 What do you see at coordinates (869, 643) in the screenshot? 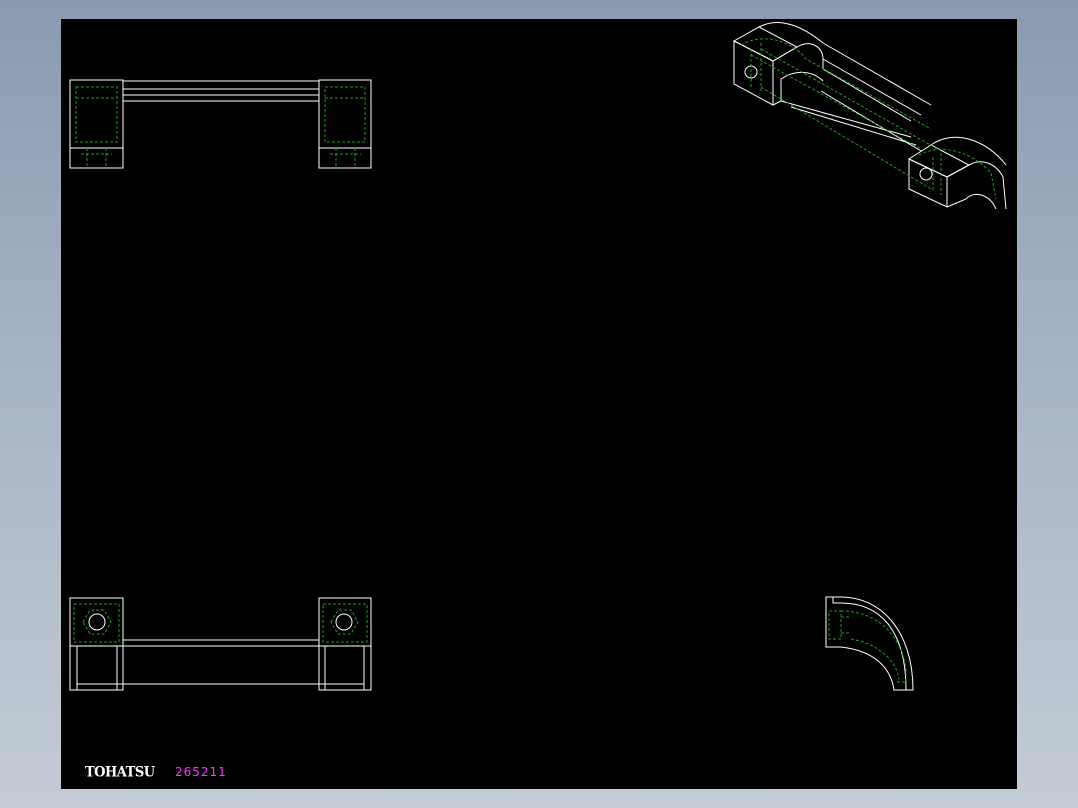
I see `side-view` at bounding box center [869, 643].